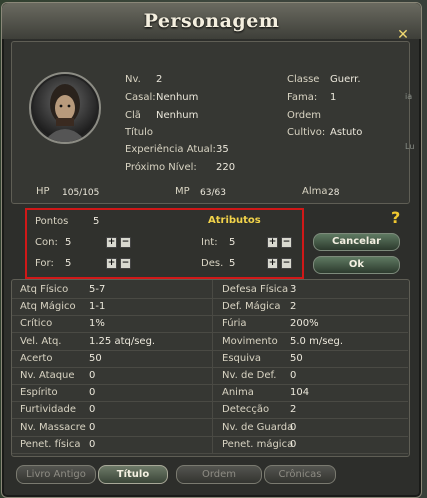  What do you see at coordinates (317, 341) in the screenshot?
I see `stat-value: 5.0 m/seg.` at bounding box center [317, 341].